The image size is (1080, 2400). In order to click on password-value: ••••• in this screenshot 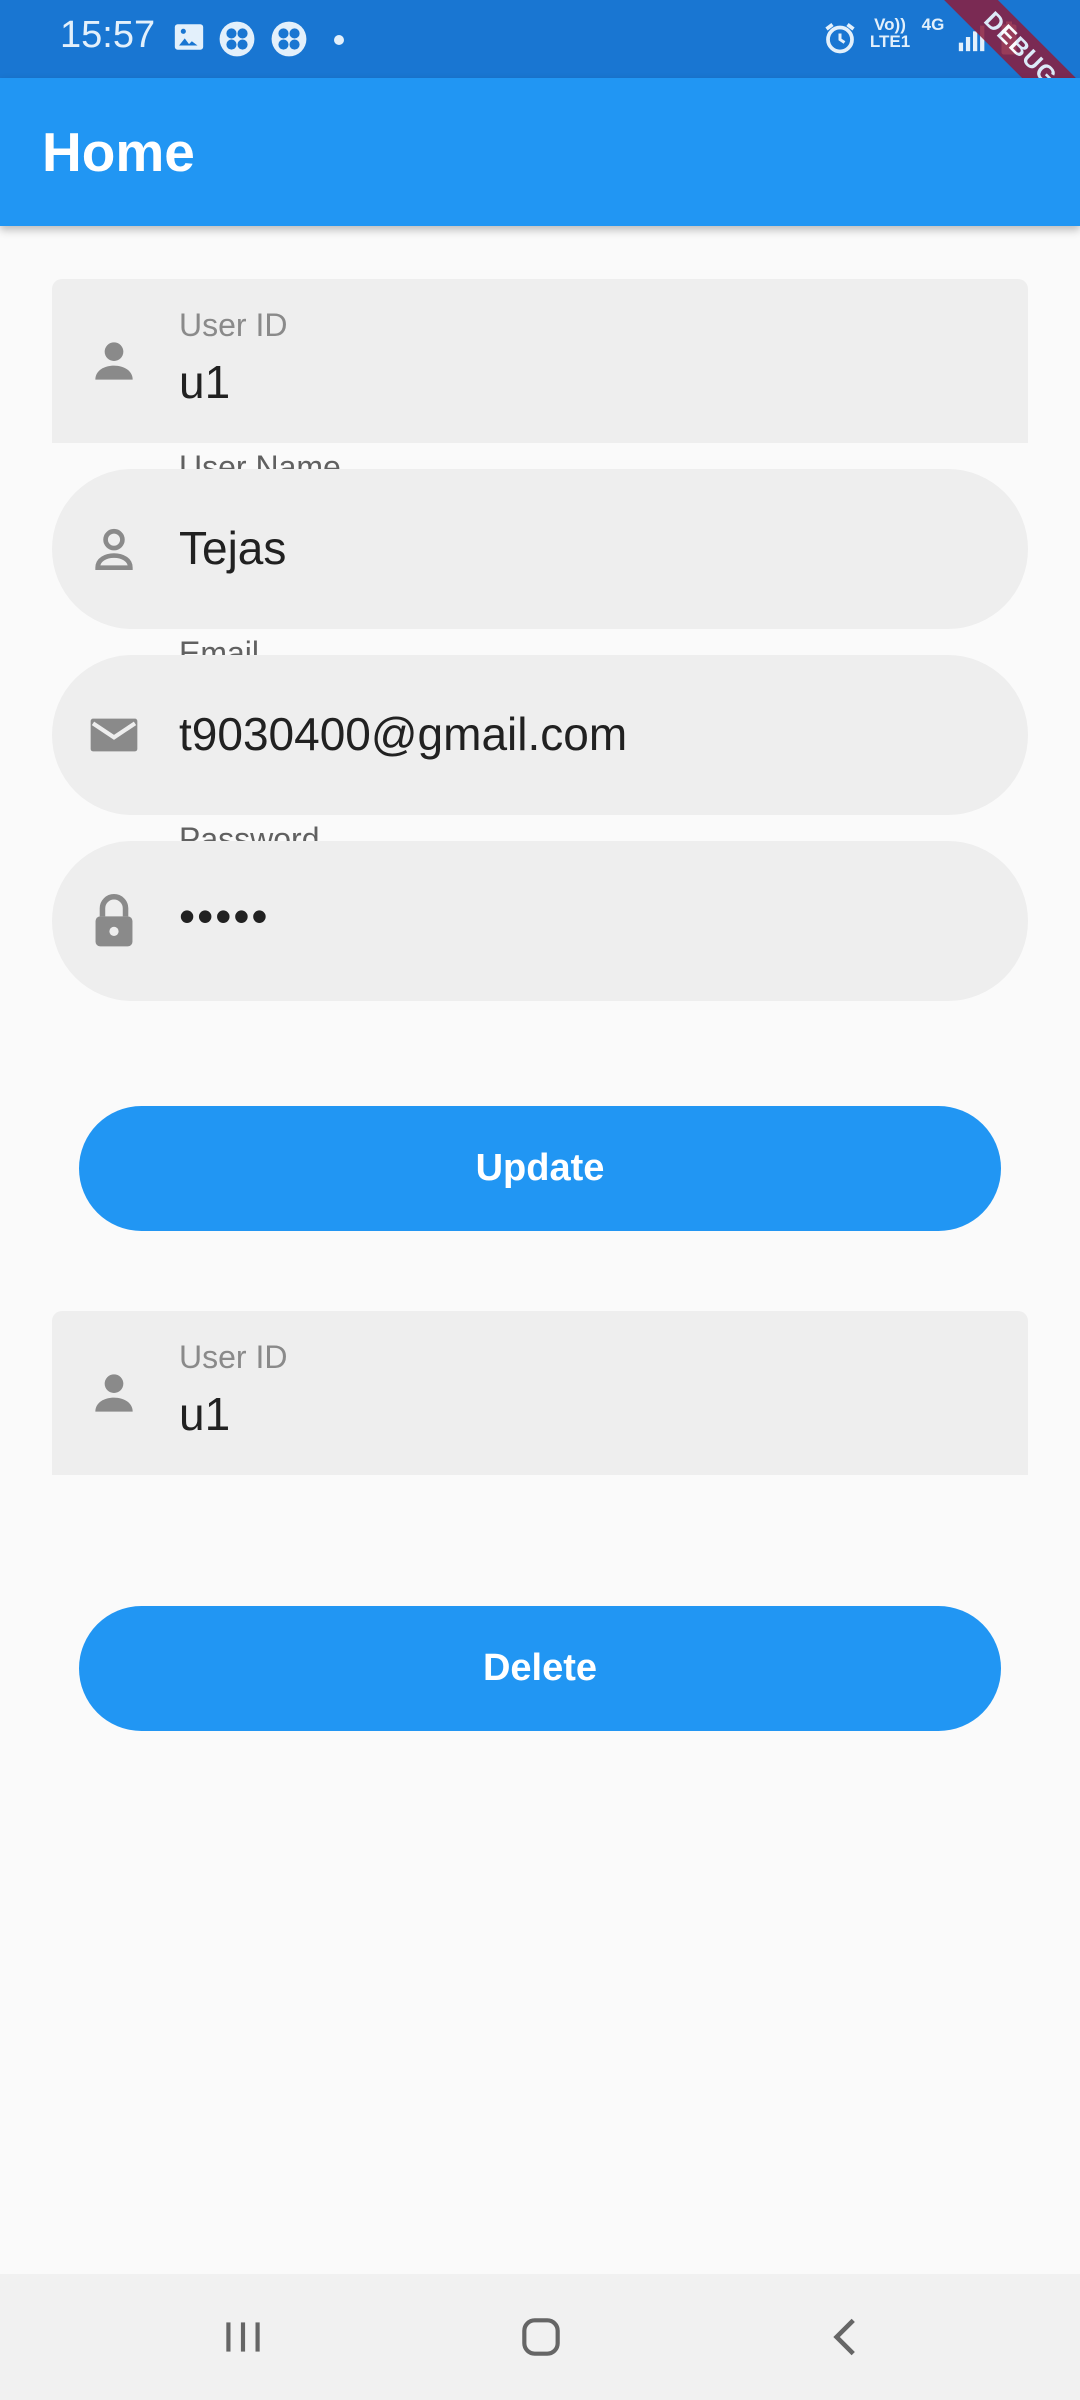, I will do `click(224, 916)`.